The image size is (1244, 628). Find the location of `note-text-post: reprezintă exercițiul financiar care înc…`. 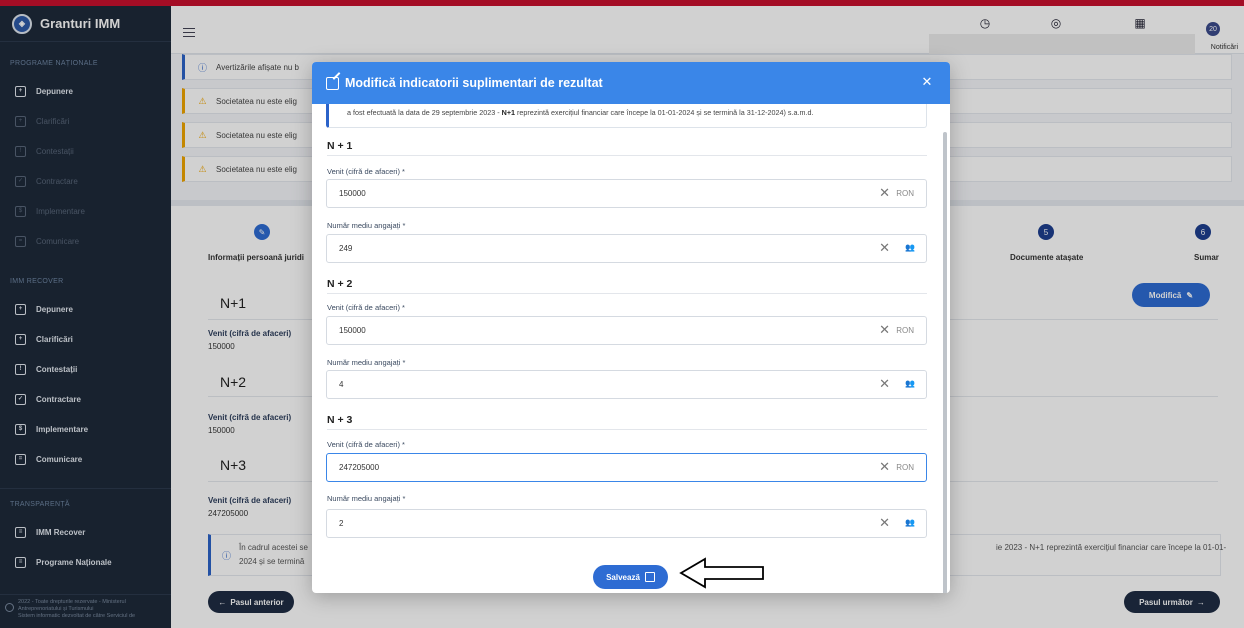

note-text-post: reprezintă exercițiul financiar care înc… is located at coordinates (664, 112).